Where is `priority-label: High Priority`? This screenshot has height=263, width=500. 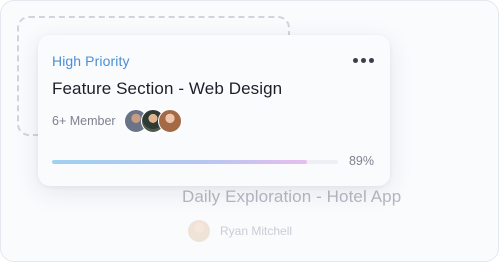 priority-label: High Priority is located at coordinates (91, 61).